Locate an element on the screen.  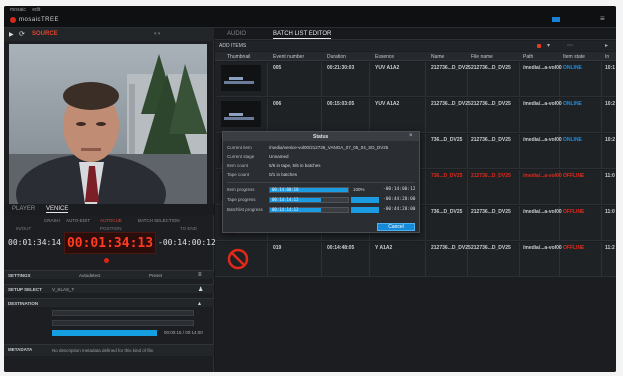
col-thumbnail: Thumbnail is located at coordinates (238, 57).